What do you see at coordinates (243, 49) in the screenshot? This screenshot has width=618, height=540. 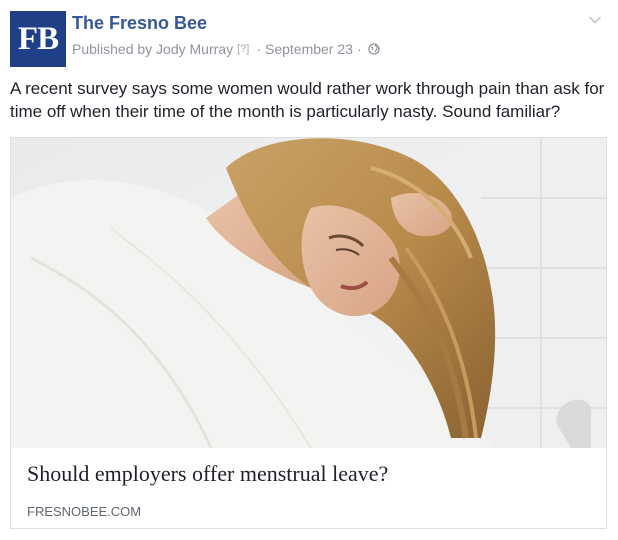 I see `byline-help-link: [?]` at bounding box center [243, 49].